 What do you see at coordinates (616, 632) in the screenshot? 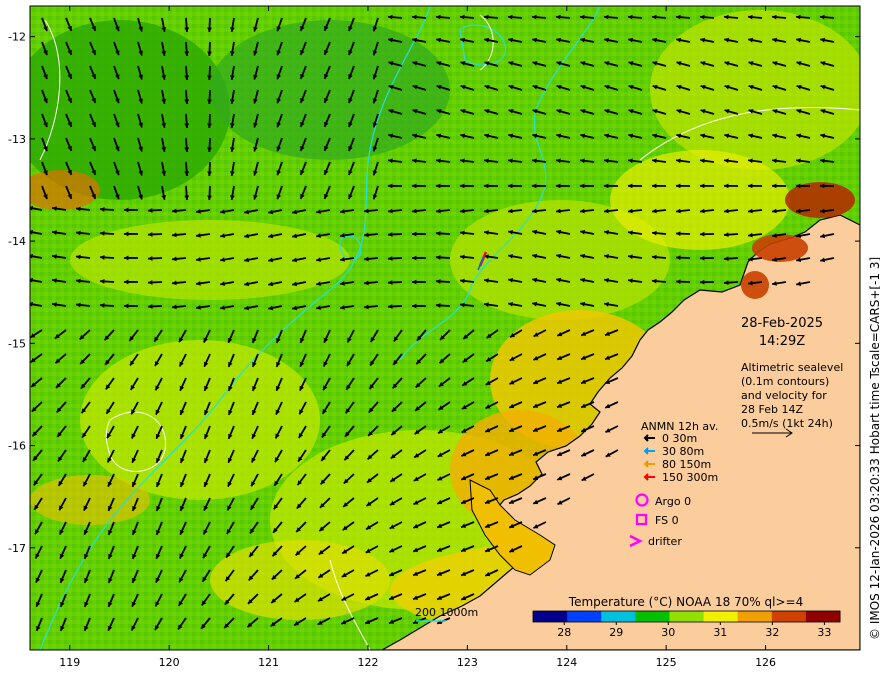
I see `colorbar-tick-1: 29` at bounding box center [616, 632].